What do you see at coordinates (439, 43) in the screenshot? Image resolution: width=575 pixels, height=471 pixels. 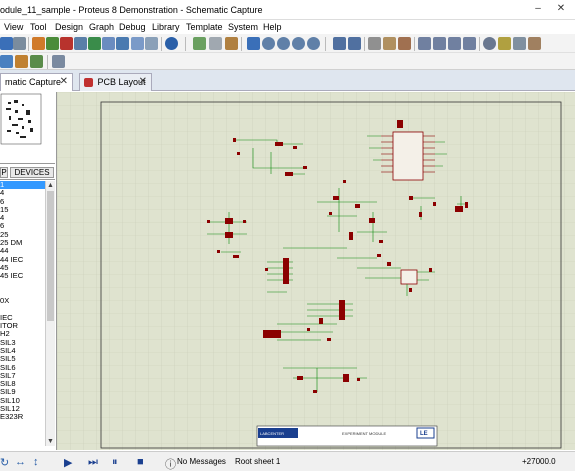 I see `block-move-icon` at bounding box center [439, 43].